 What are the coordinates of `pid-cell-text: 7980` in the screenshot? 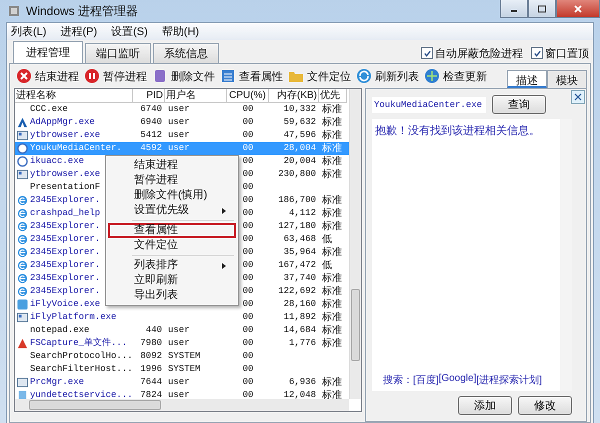 It's located at (151, 343).